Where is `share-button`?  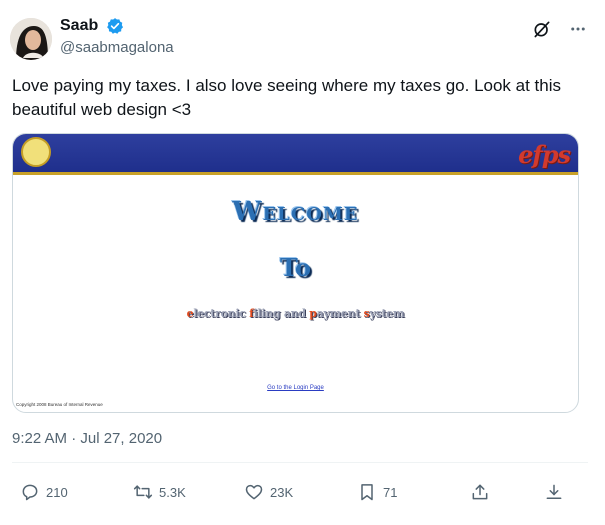 share-button is located at coordinates (480, 492).